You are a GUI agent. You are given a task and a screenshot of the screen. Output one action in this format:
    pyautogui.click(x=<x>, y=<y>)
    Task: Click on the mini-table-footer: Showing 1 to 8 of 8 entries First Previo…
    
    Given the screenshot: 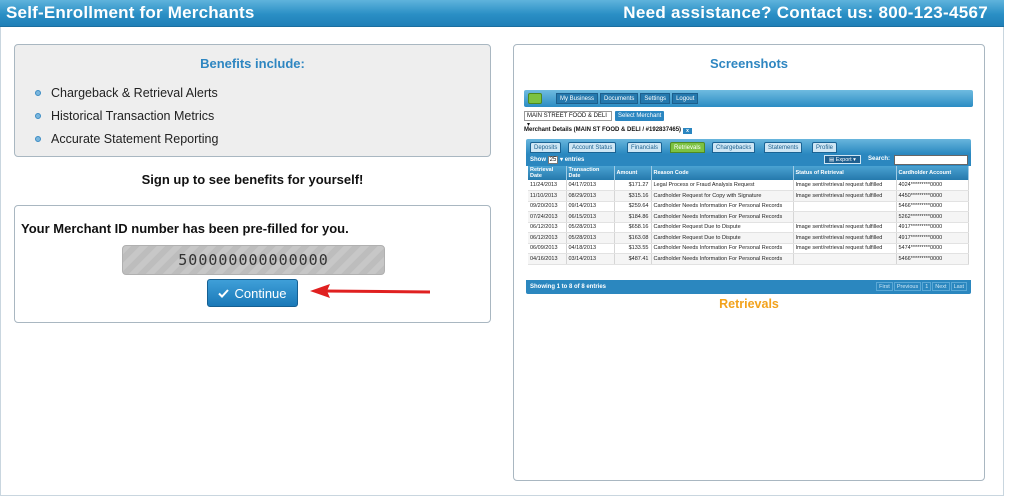 What is the action you would take?
    pyautogui.click(x=748, y=287)
    